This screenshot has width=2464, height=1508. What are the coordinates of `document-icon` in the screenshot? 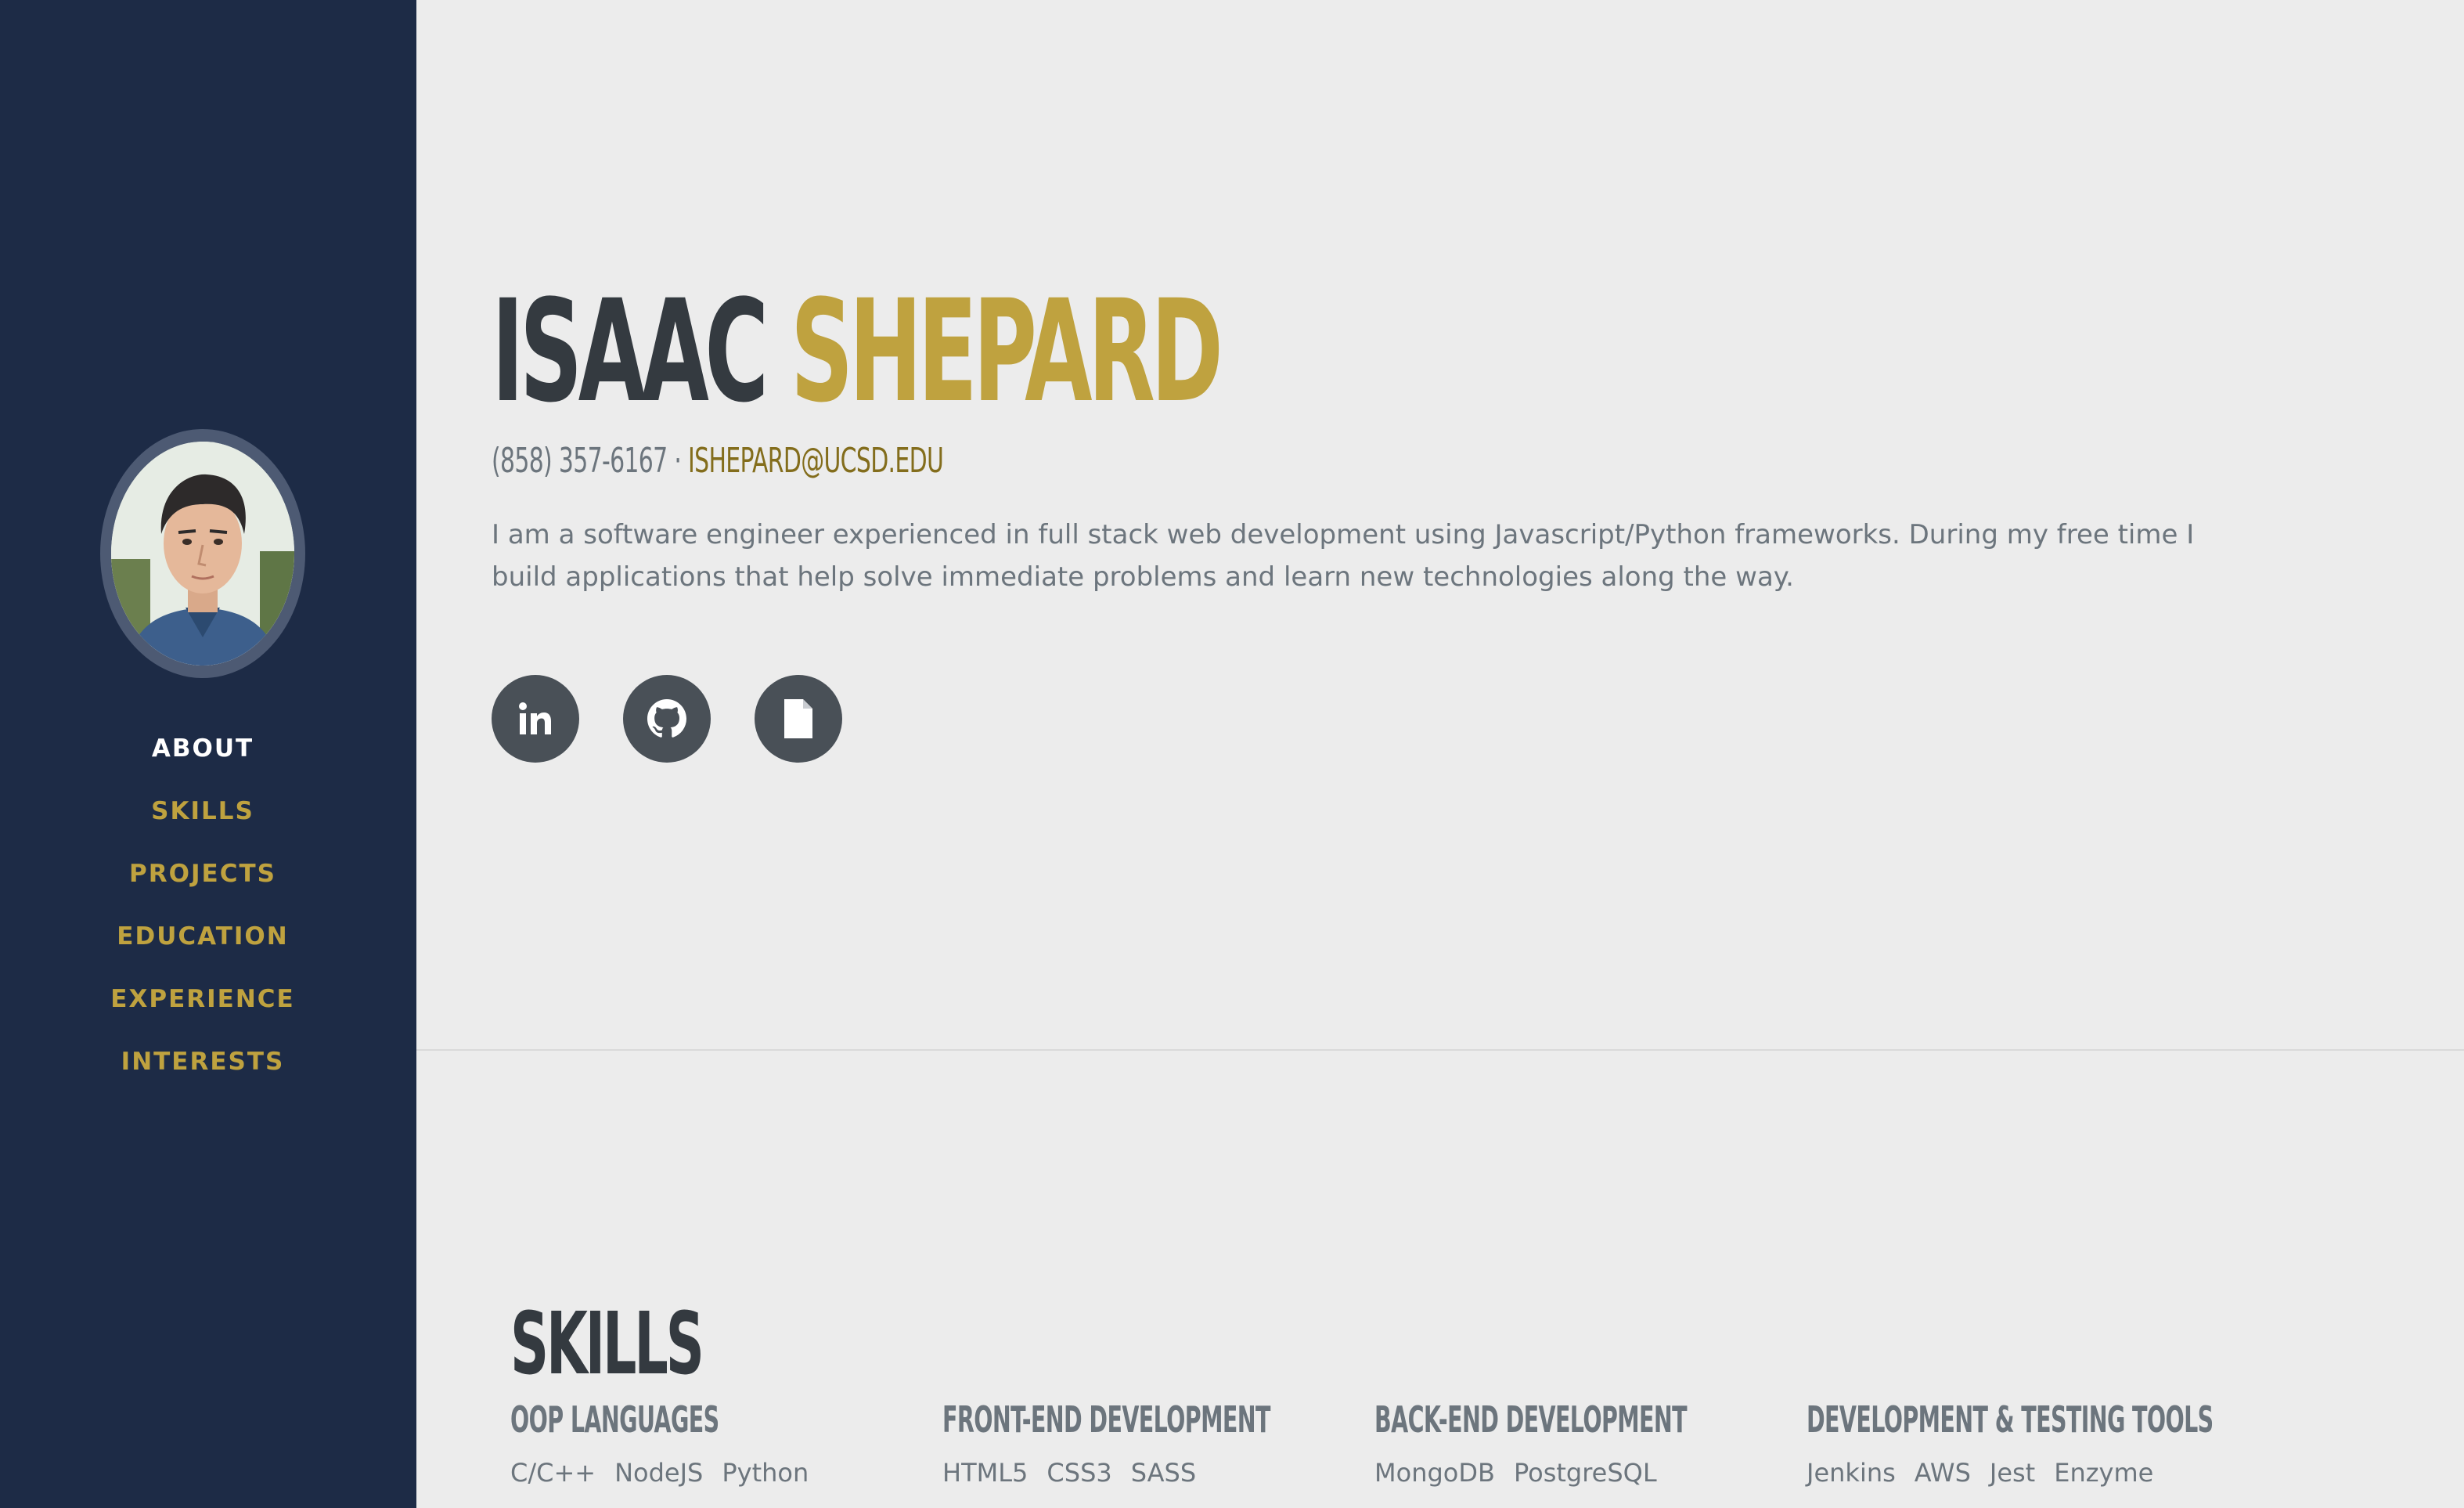 It's located at (798, 718).